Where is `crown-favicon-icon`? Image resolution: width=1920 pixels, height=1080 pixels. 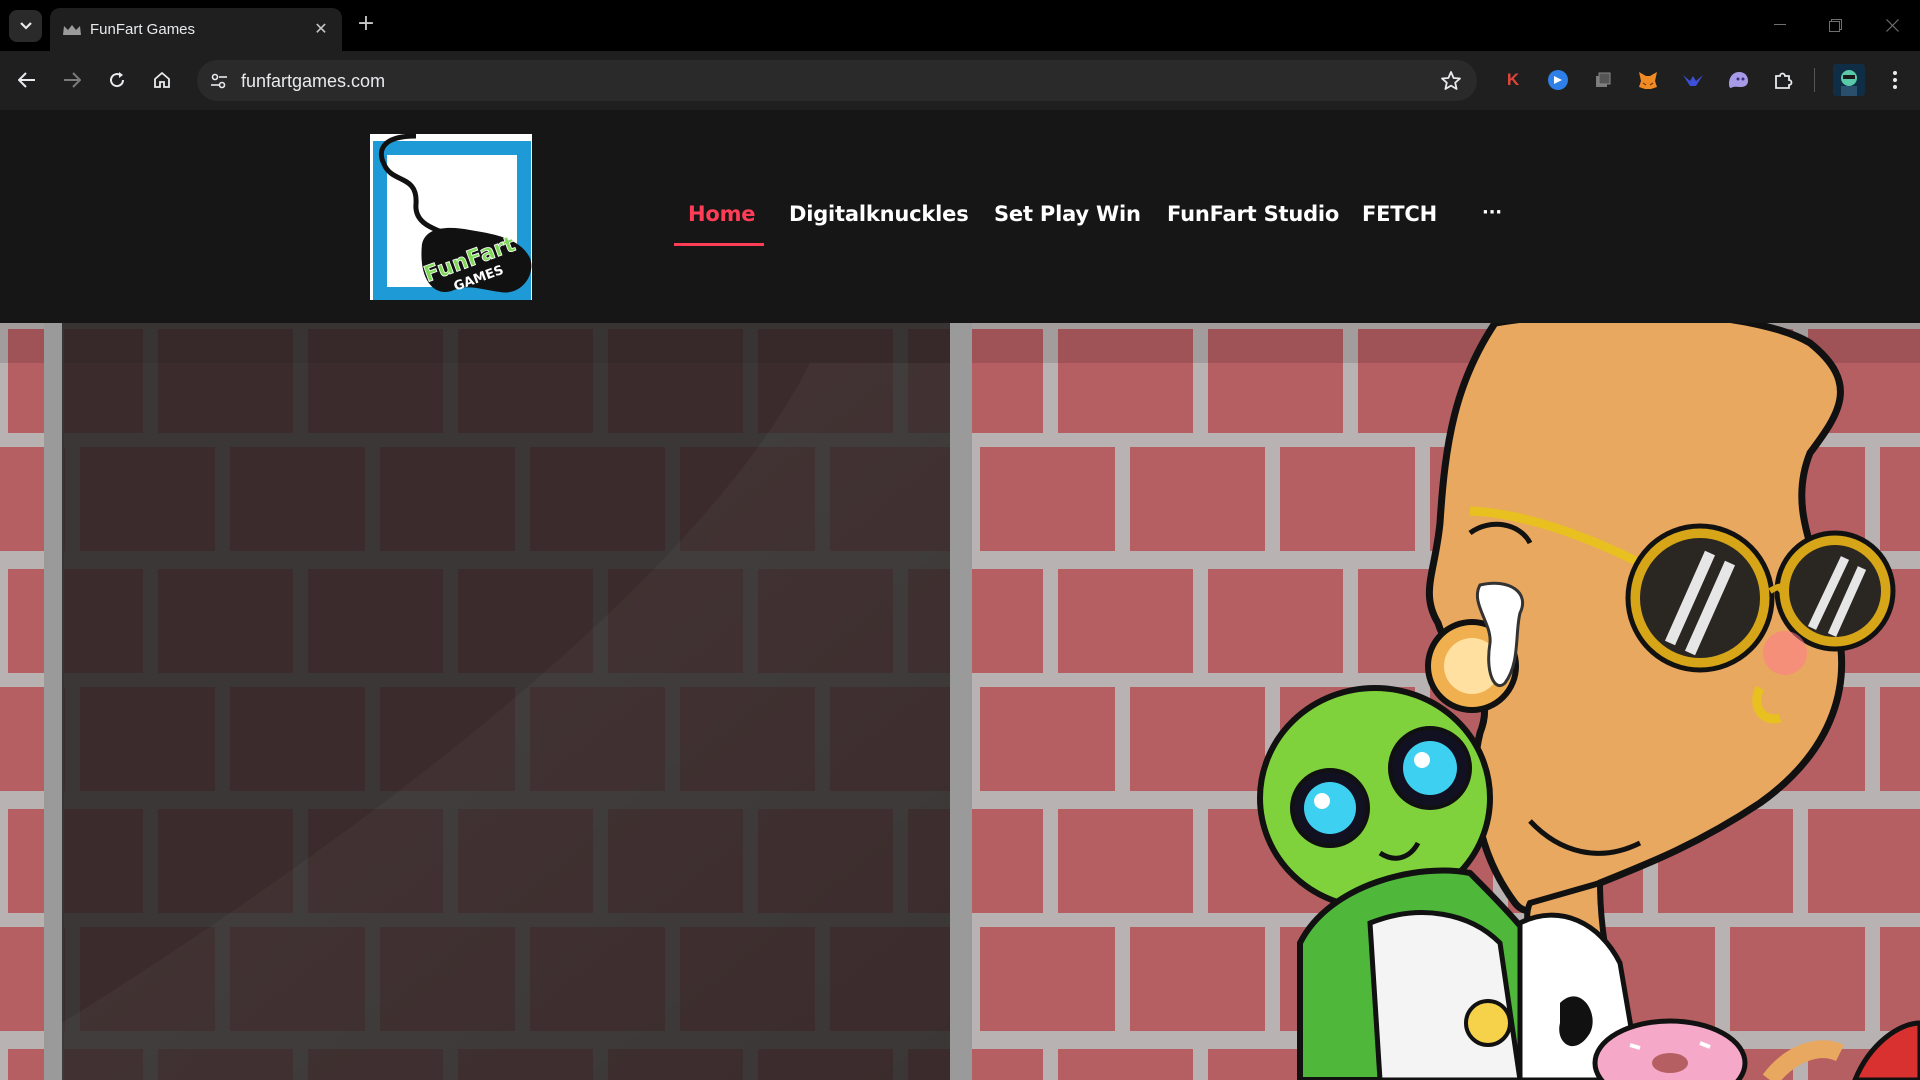 crown-favicon-icon is located at coordinates (72, 30).